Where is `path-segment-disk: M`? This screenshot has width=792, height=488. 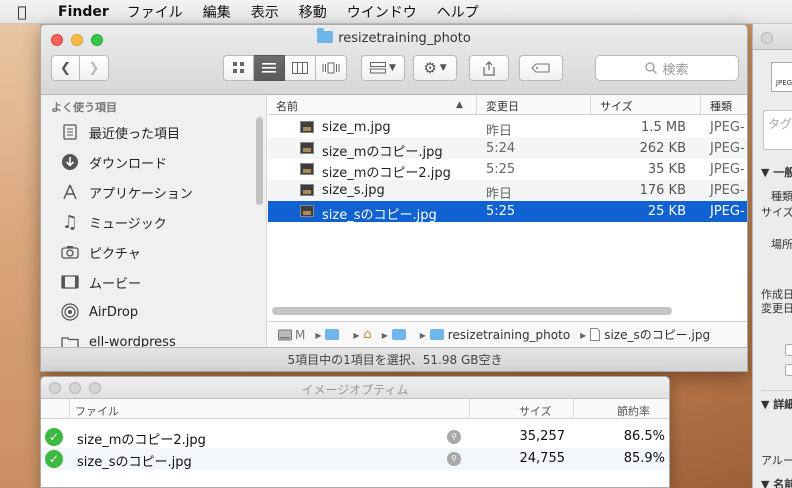
path-segment-disk: M is located at coordinates (291, 335).